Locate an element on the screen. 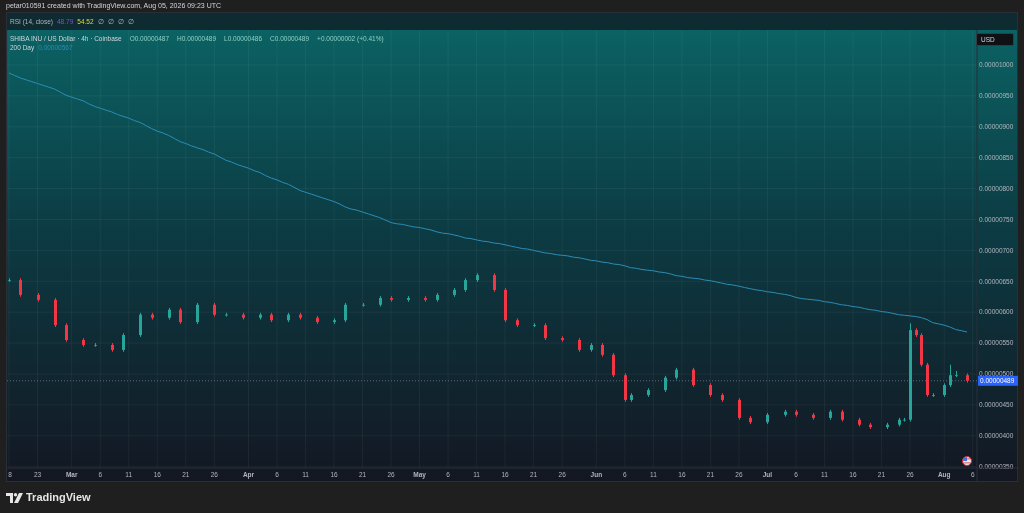 This screenshot has width=1024, height=513. logo-icon is located at coordinates (14, 497).